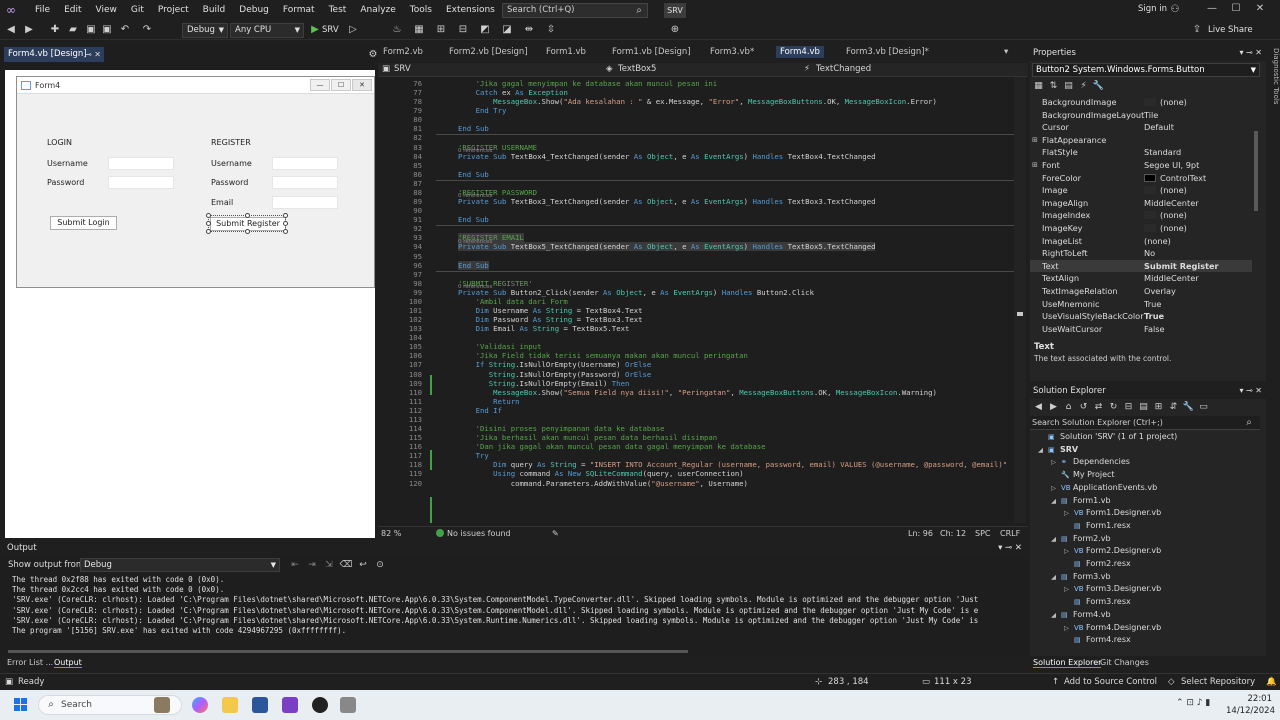 The image size is (1280, 720). What do you see at coordinates (1151, 115) in the screenshot?
I see `property-value: Tile` at bounding box center [1151, 115].